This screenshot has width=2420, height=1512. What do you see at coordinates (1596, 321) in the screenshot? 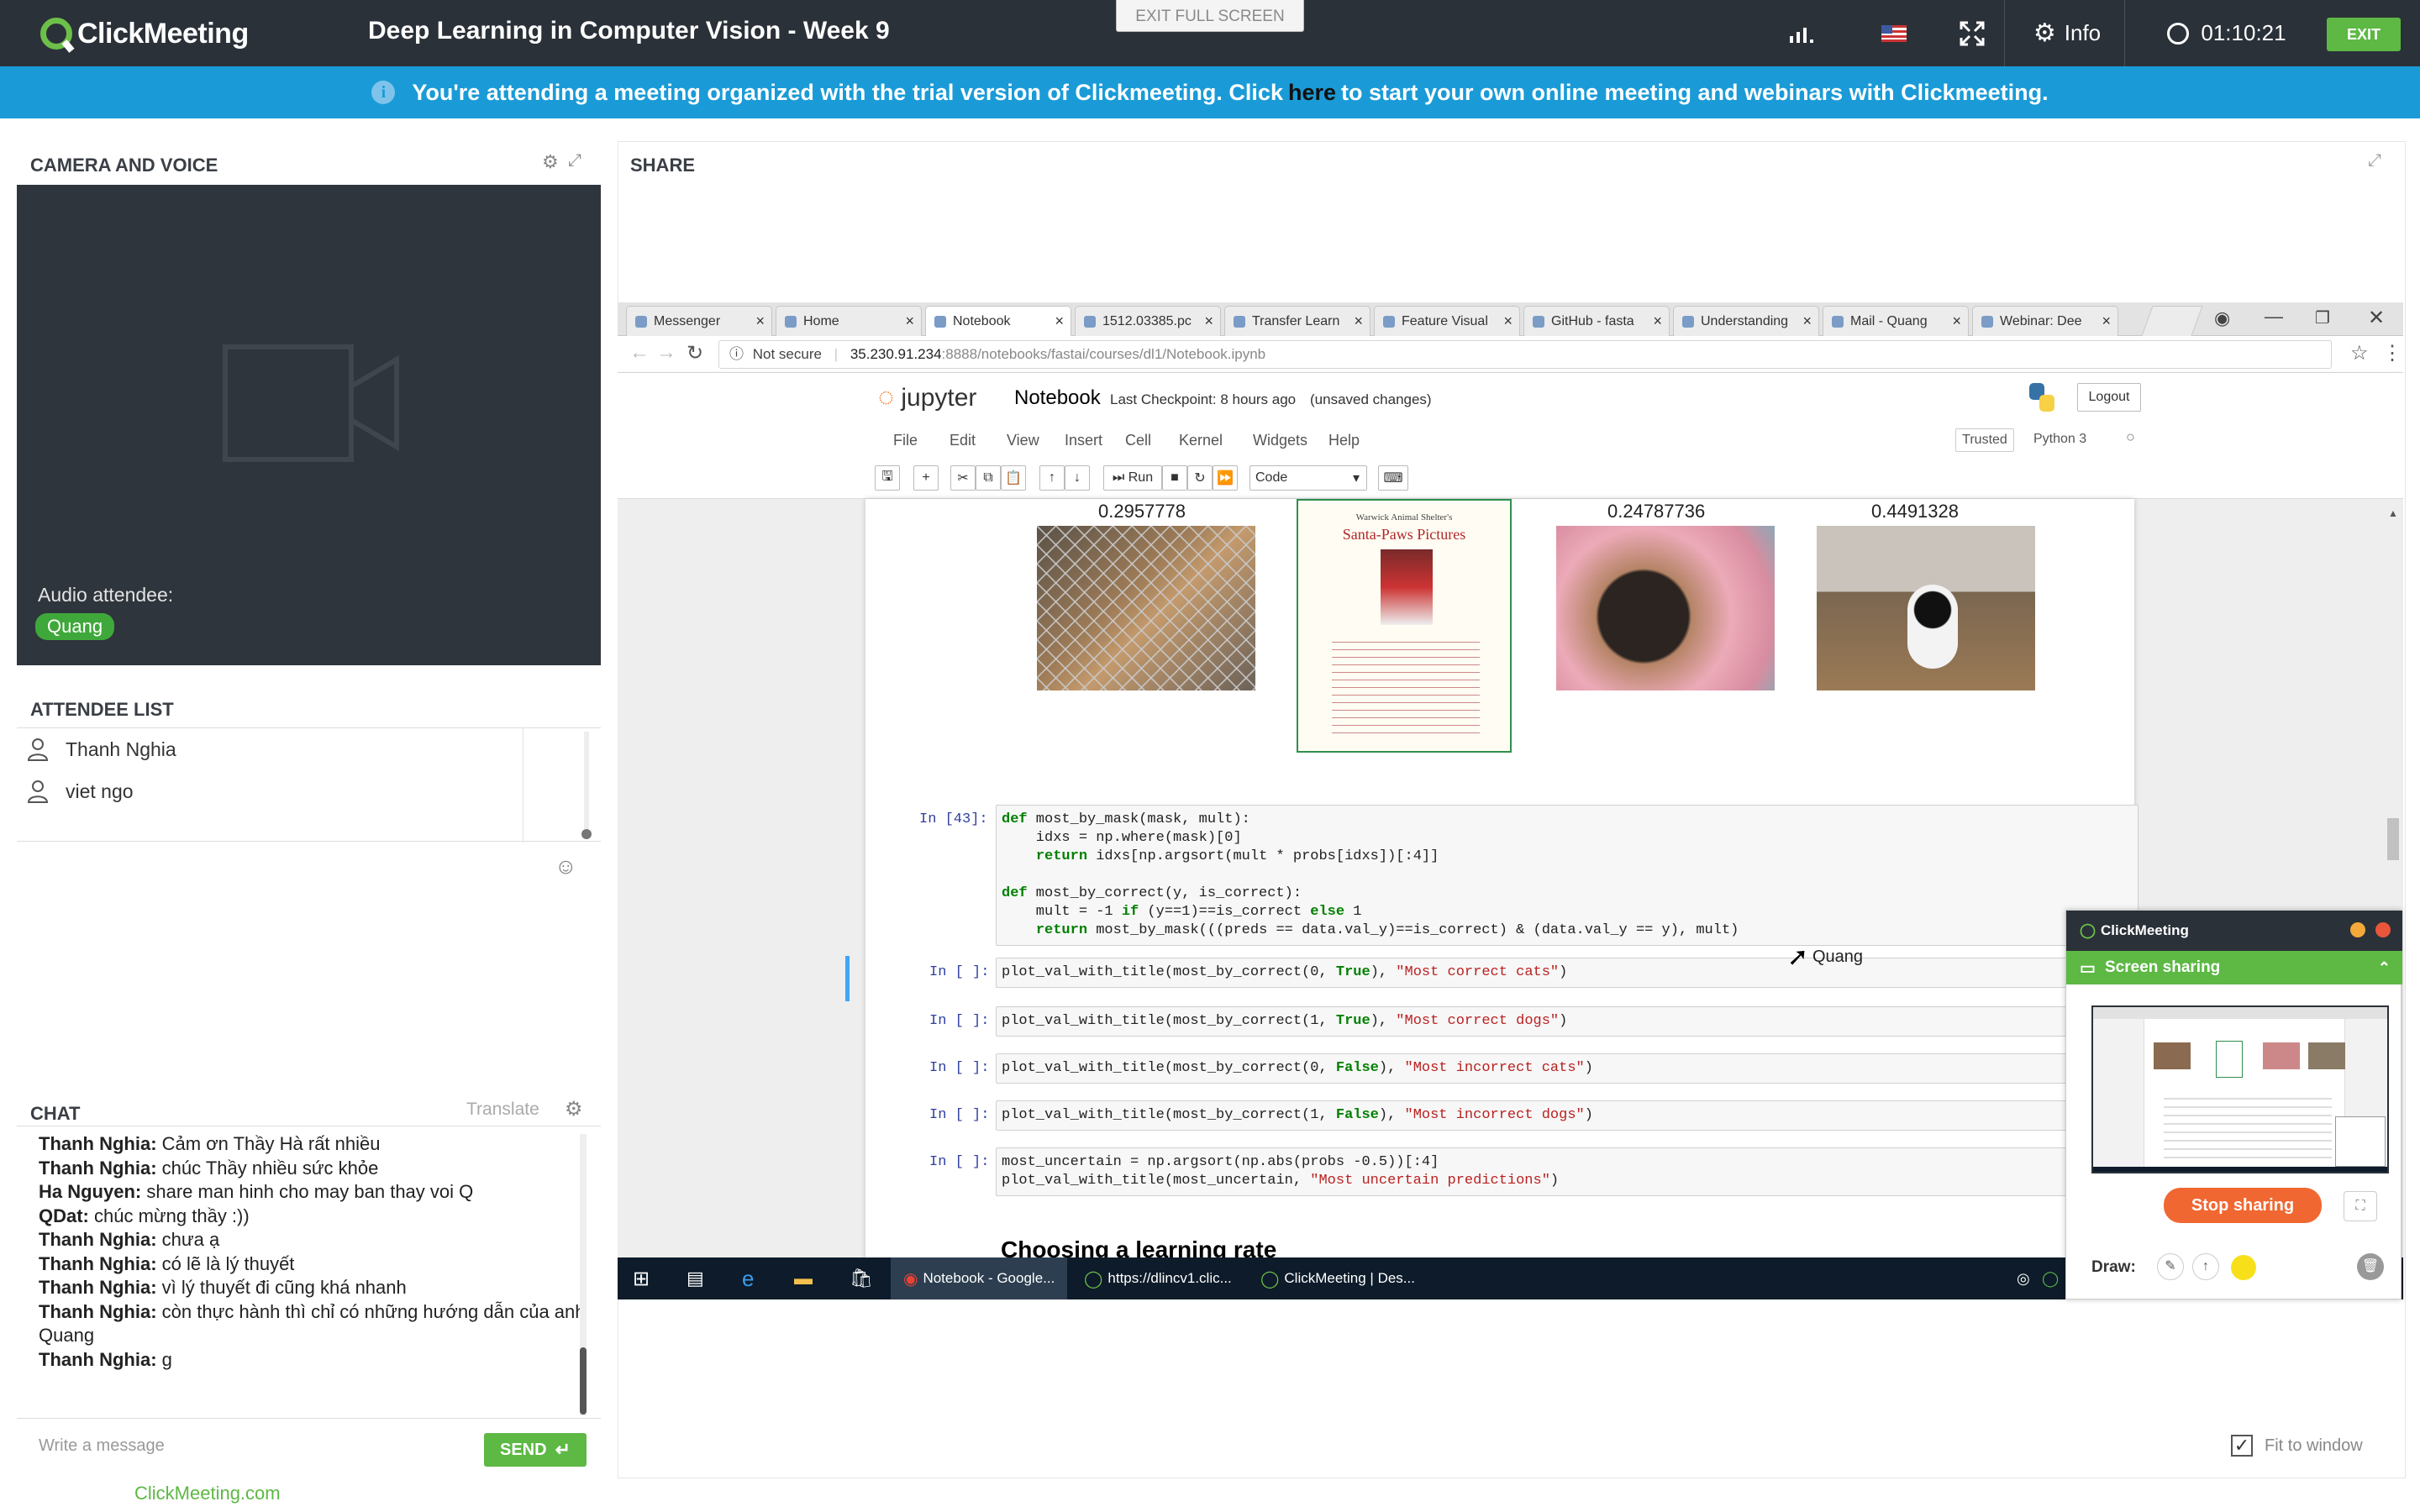
I see `browser-tab: GitHub - fasta ×` at bounding box center [1596, 321].